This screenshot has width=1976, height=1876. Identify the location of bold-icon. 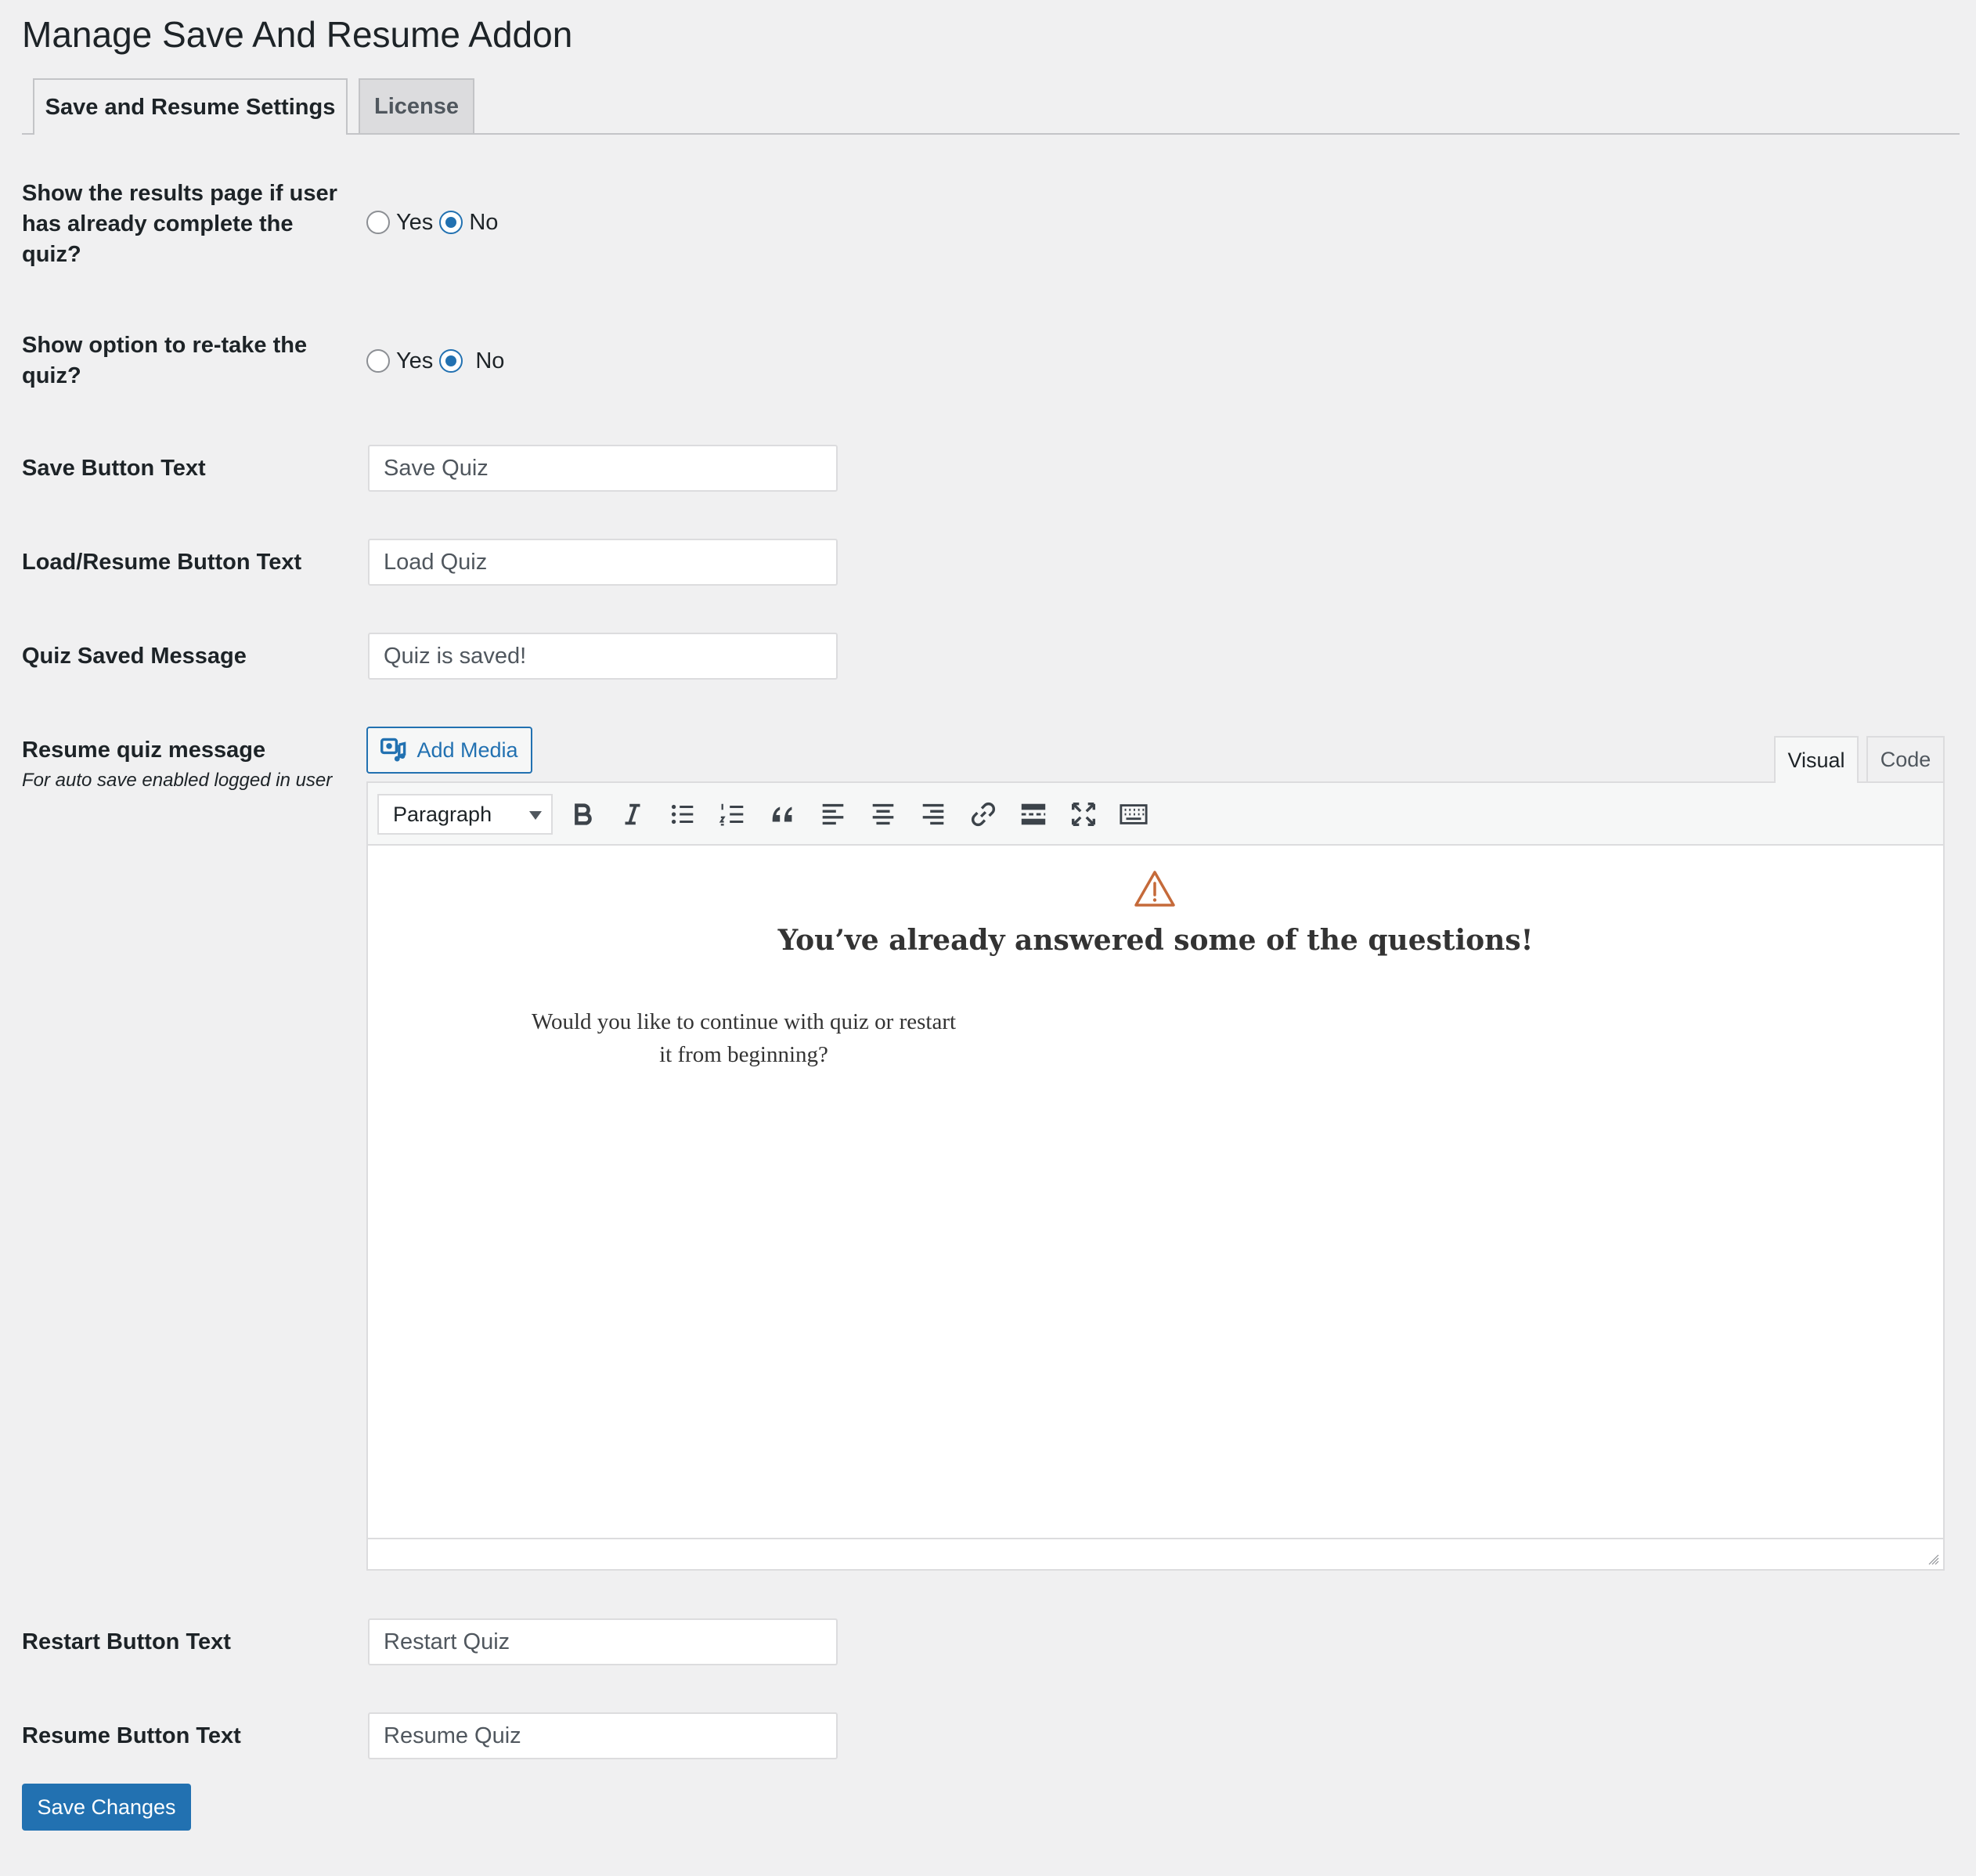
(583, 814).